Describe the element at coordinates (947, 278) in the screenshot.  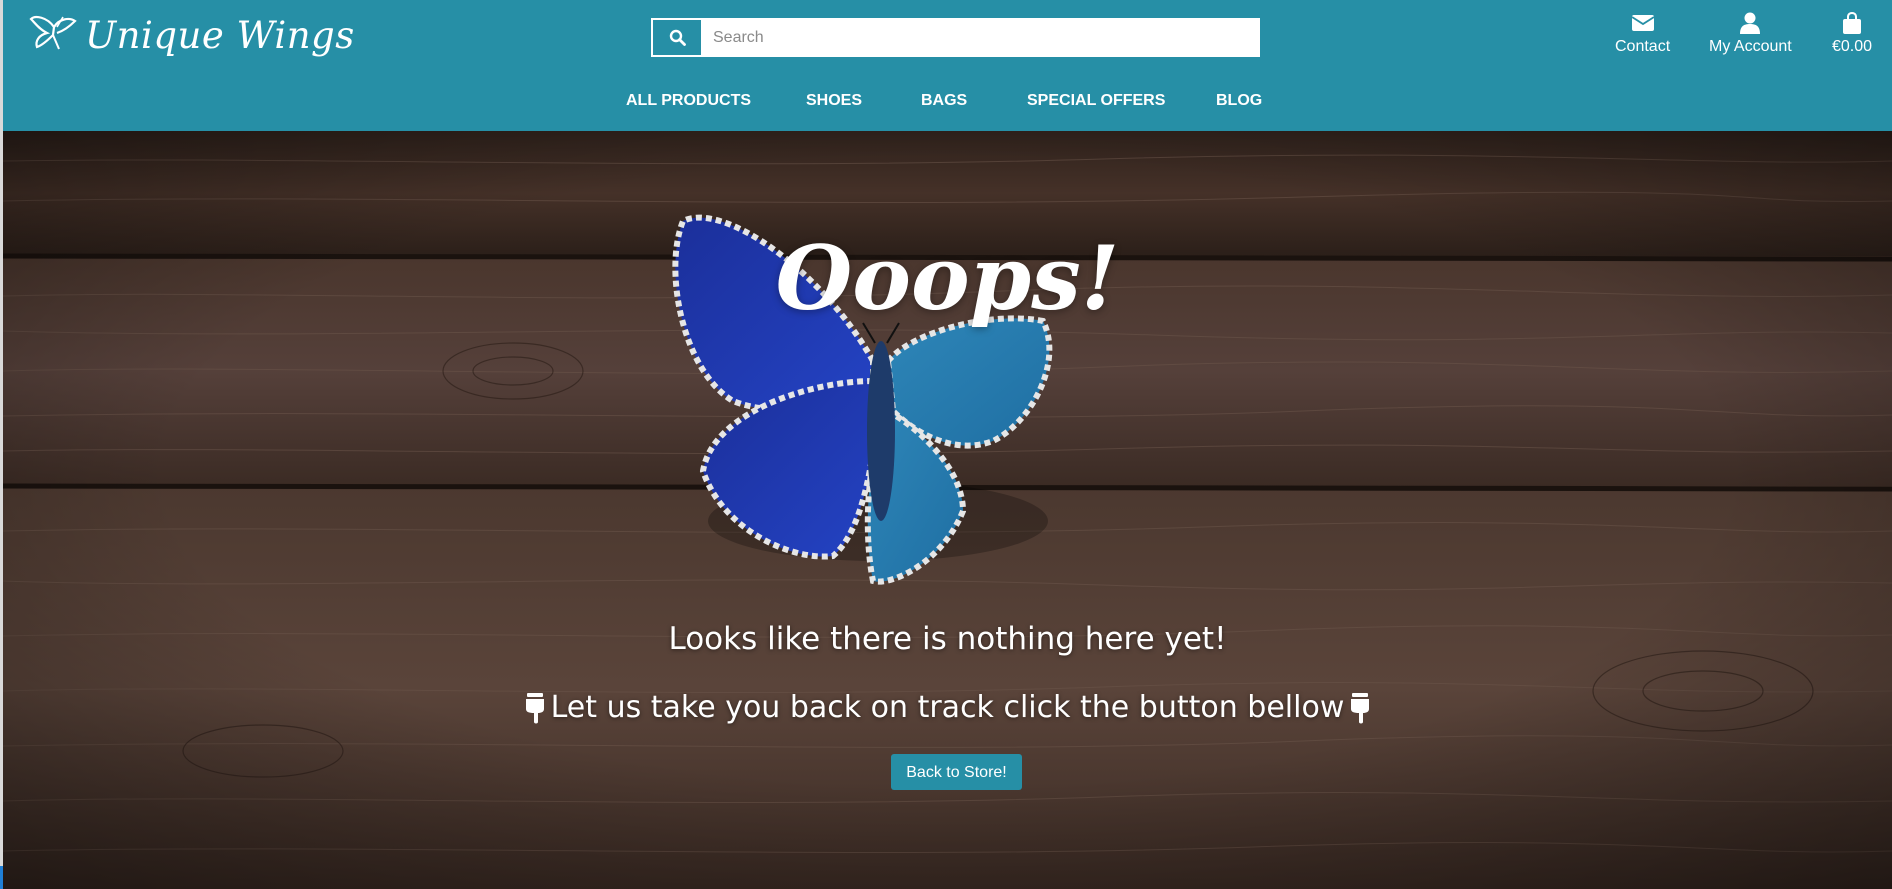
I see `error-headline: Ooops!` at that location.